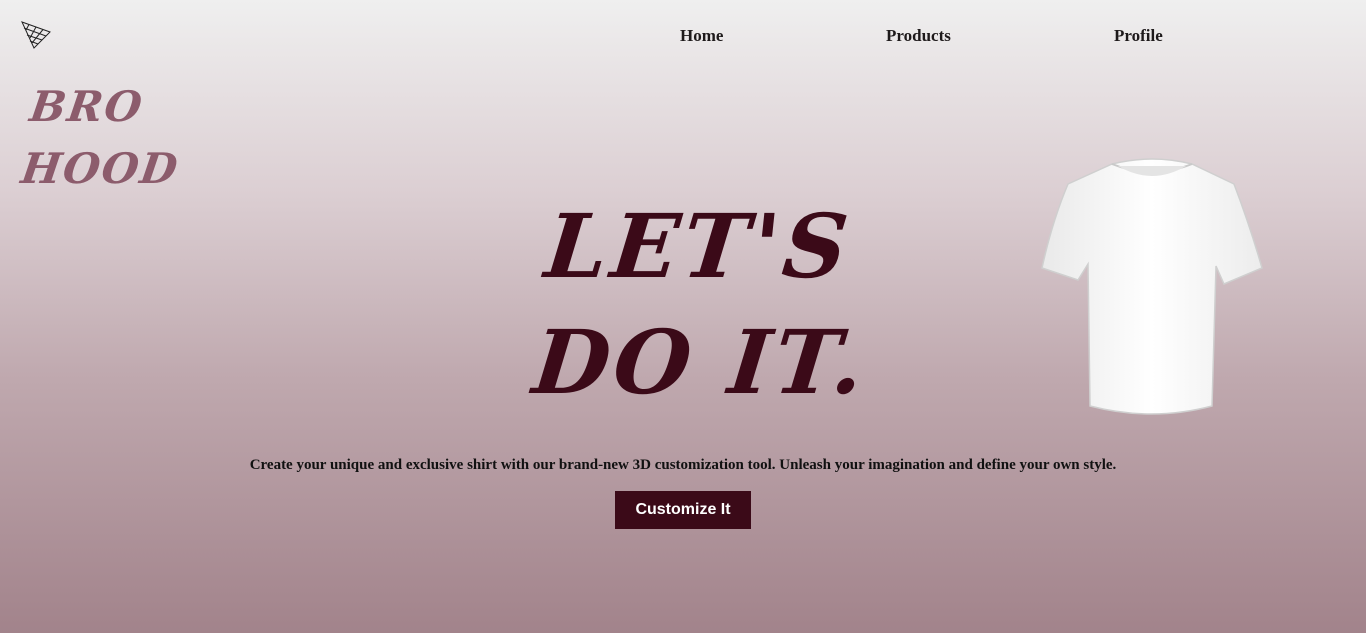  Describe the element at coordinates (100, 168) in the screenshot. I see `brand-line-2: HOOD` at that location.